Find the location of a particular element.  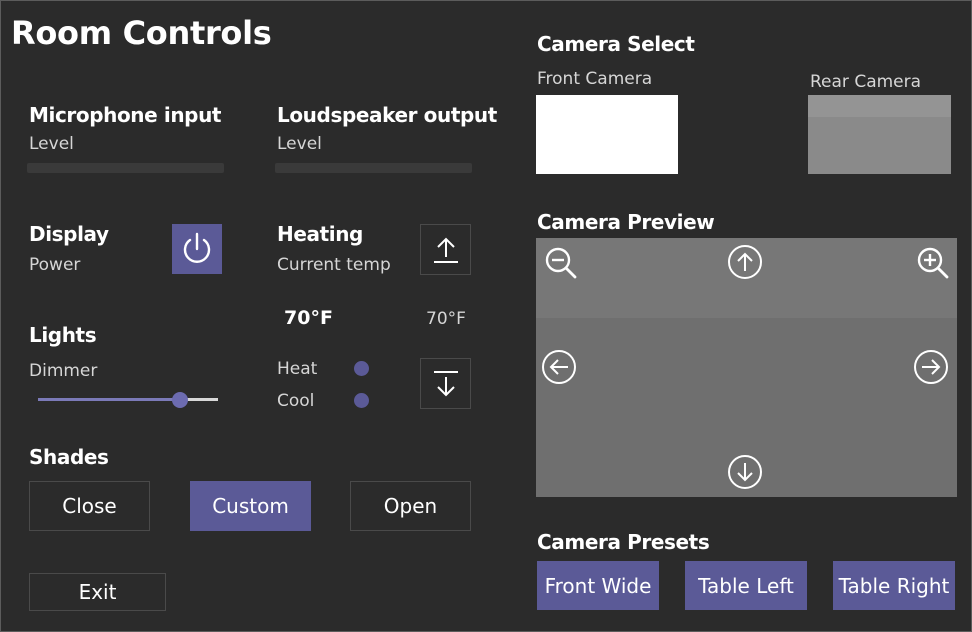

rear-camera-label: Rear Camera is located at coordinates (866, 82).